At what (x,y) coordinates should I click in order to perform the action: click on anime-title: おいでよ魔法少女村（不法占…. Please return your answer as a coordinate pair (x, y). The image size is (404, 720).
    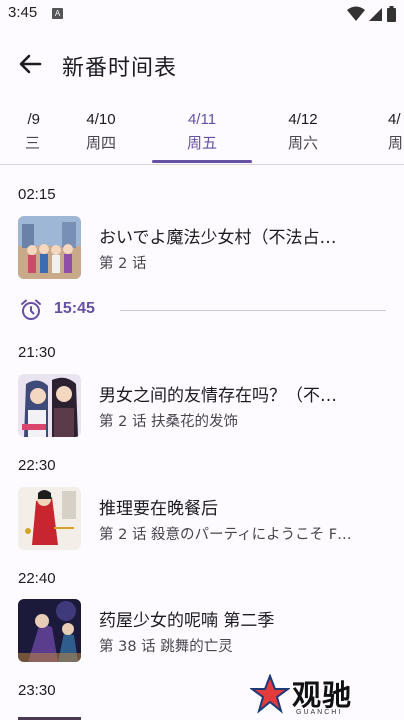
    Looking at the image, I should click on (218, 238).